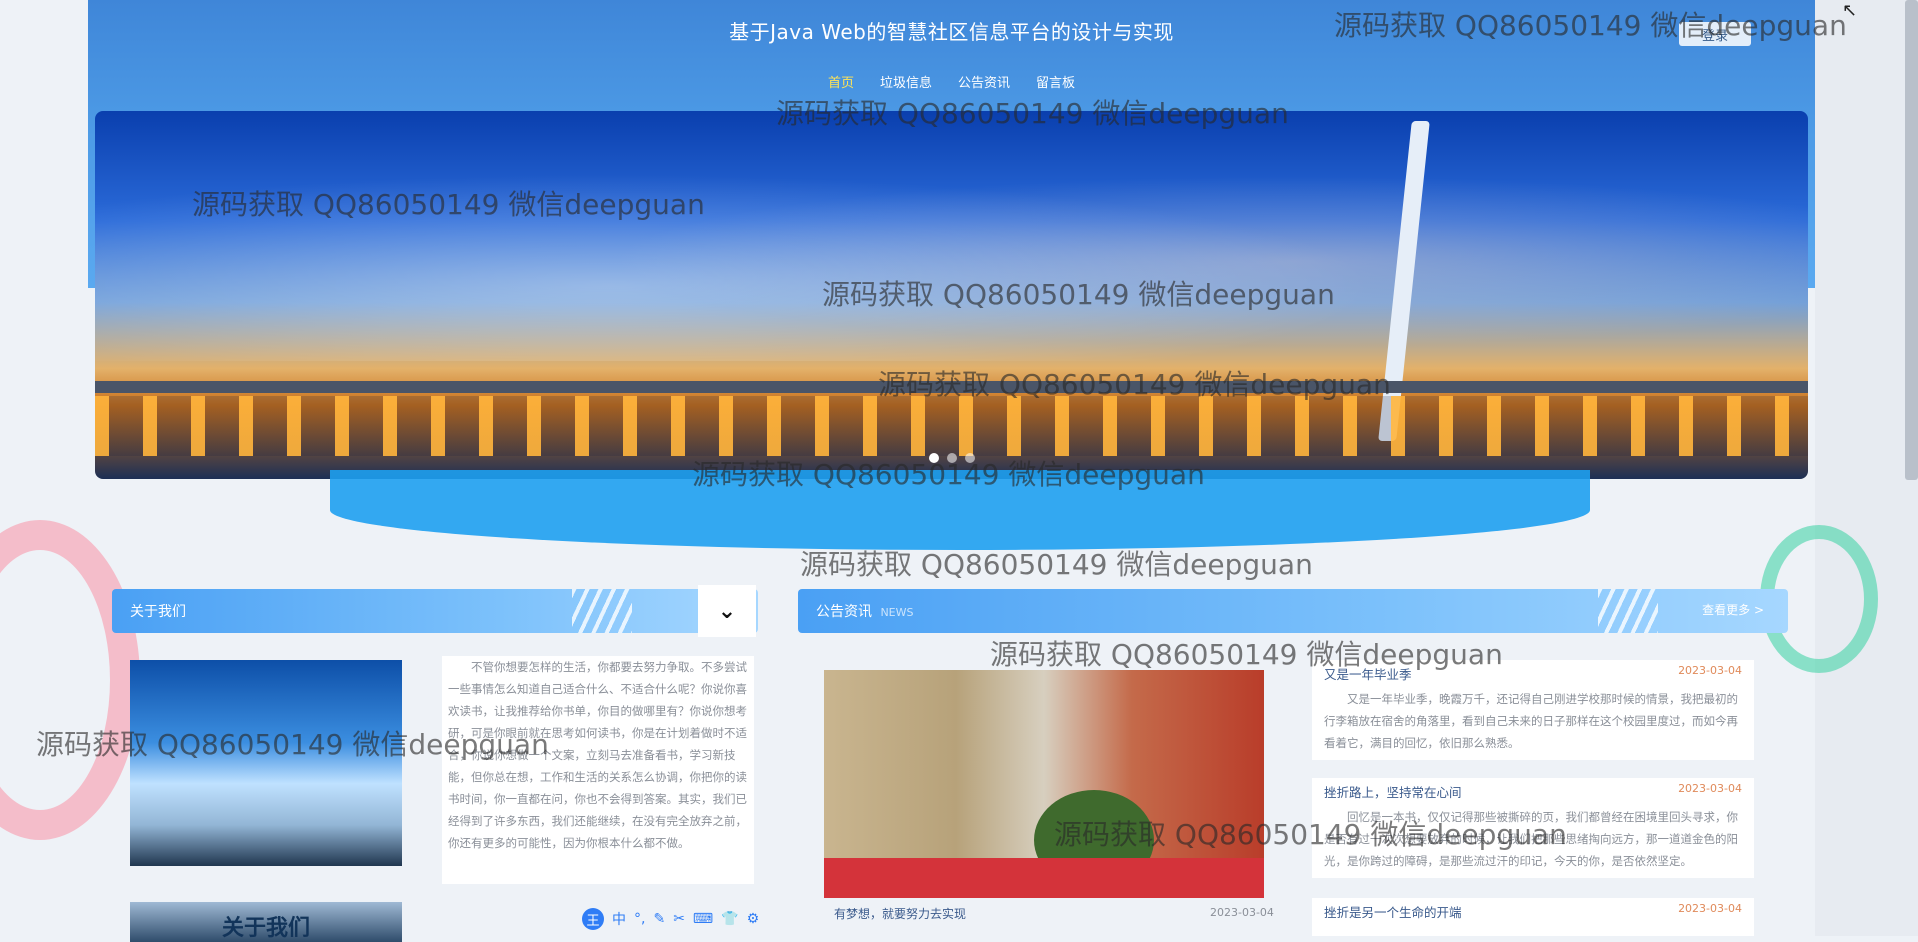 The image size is (1918, 942). What do you see at coordinates (1911, 240) in the screenshot?
I see `scrollbar` at bounding box center [1911, 240].